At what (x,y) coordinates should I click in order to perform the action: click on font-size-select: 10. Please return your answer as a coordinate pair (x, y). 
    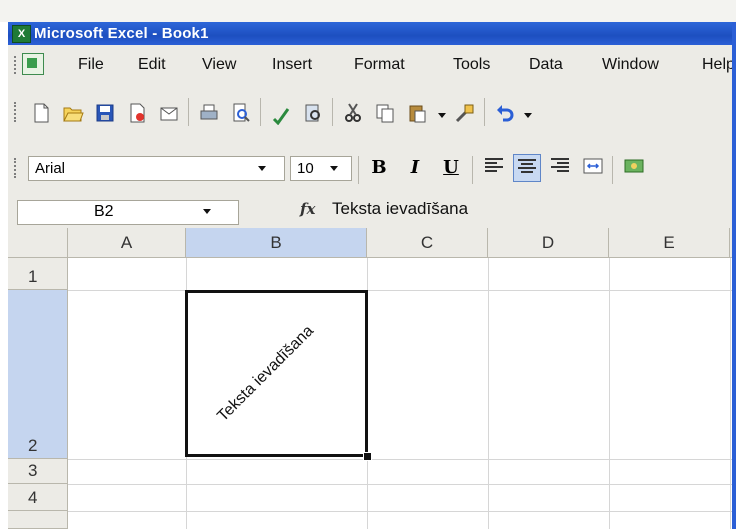
    Looking at the image, I should click on (321, 168).